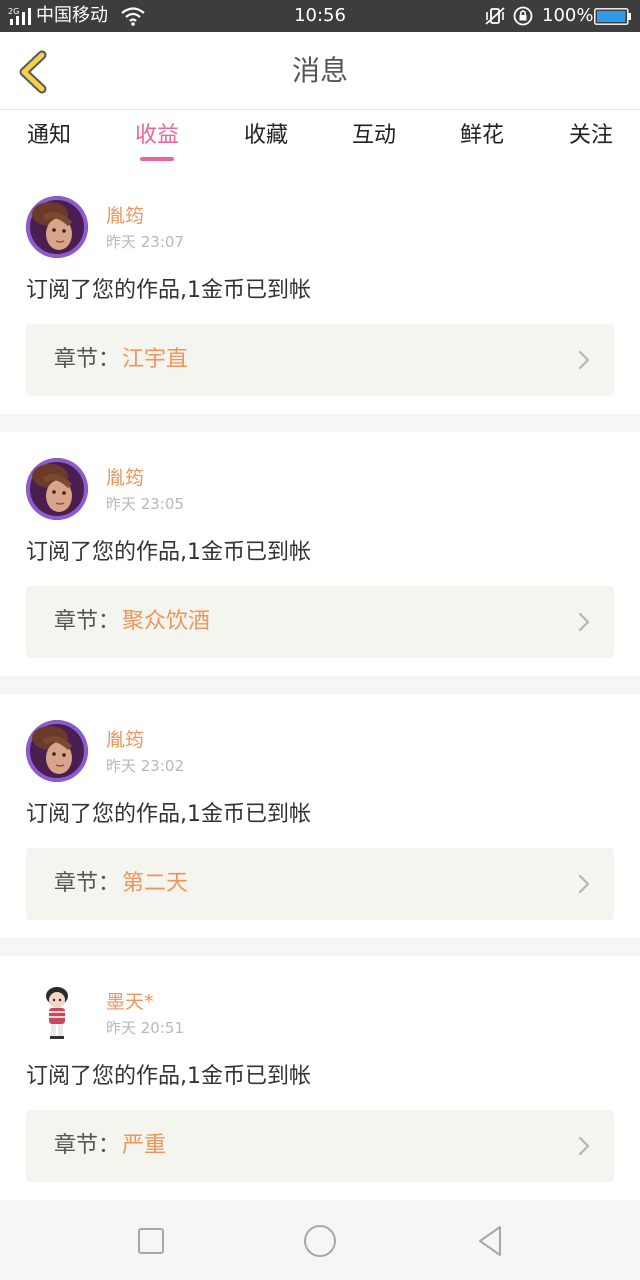 This screenshot has height=1280, width=640. I want to click on timestamp: 昨天 20:51, so click(145, 1028).